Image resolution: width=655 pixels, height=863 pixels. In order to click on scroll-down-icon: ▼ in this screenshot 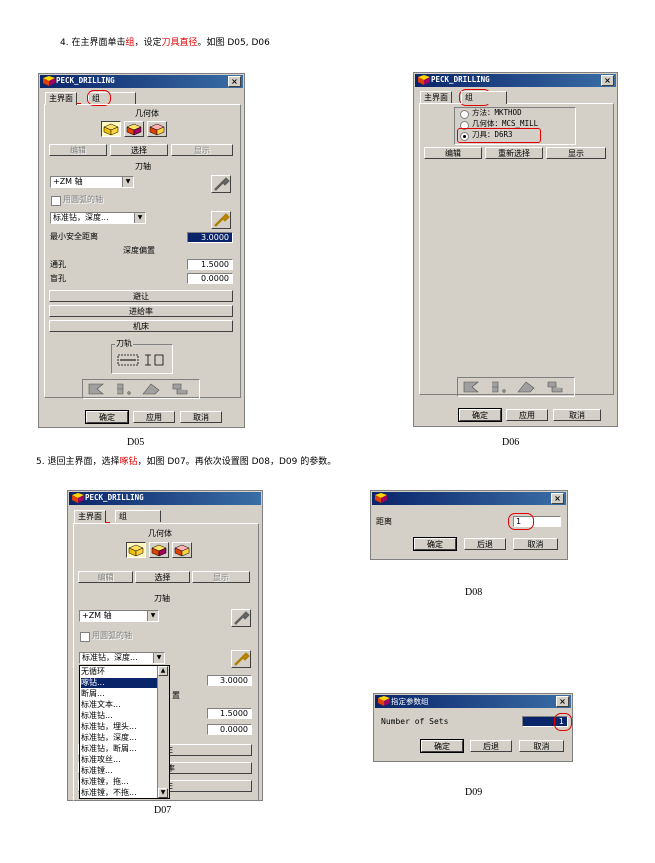, I will do `click(163, 793)`.